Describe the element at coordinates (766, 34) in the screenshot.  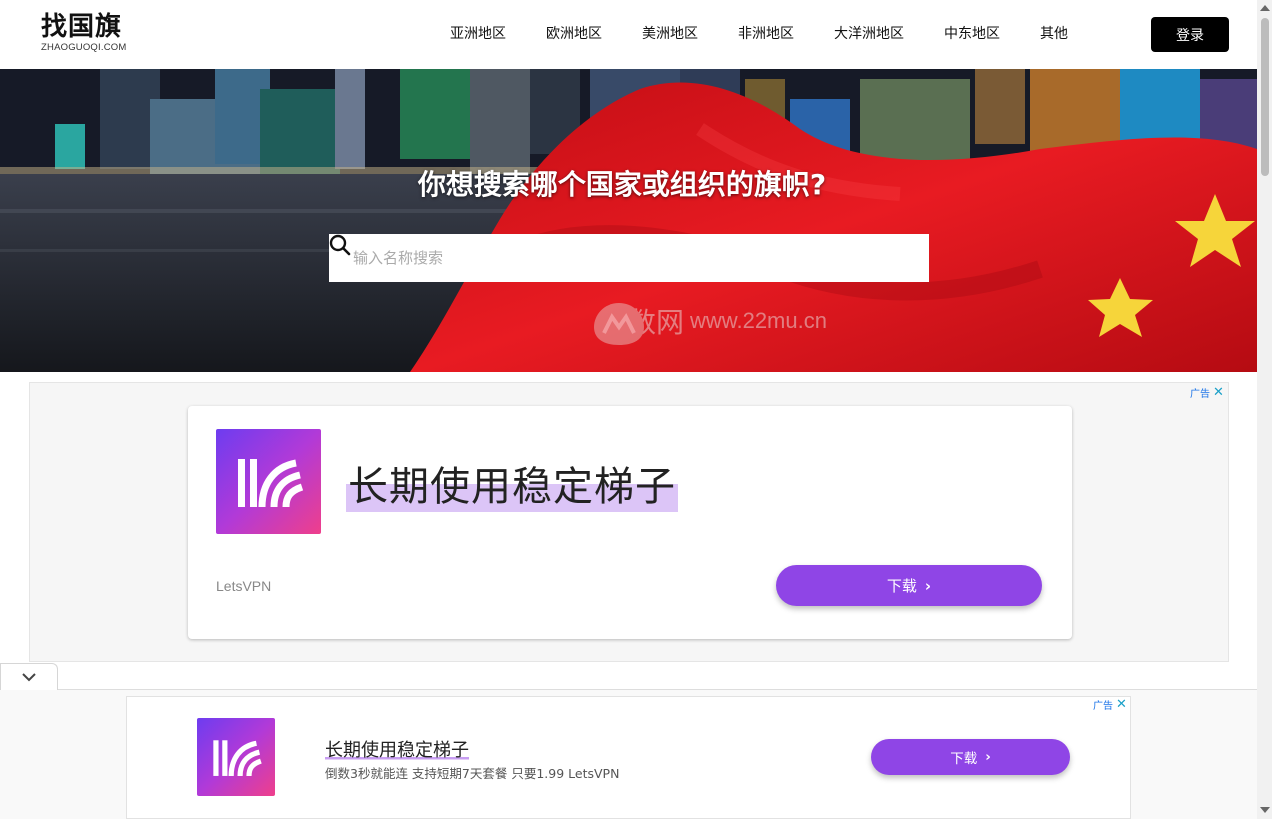
I see `nav-item-africa: 非洲地区` at that location.